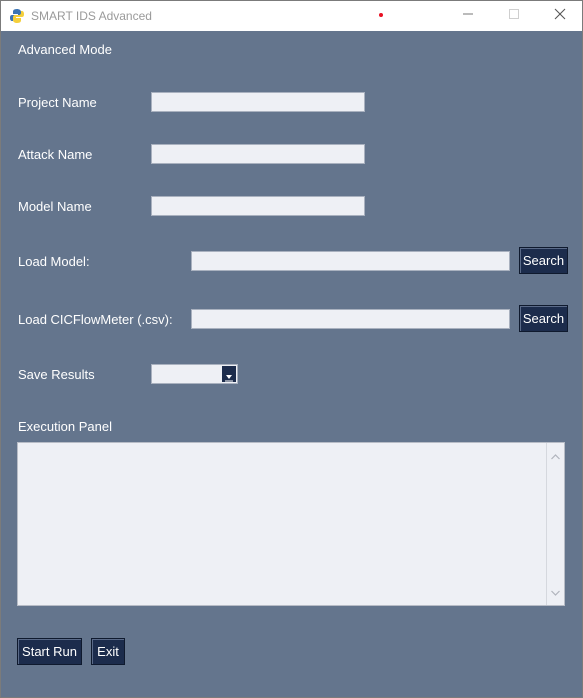 This screenshot has height=698, width=583. Describe the element at coordinates (291, 16) in the screenshot. I see `title-bar: SMART IDS Advanced` at that location.